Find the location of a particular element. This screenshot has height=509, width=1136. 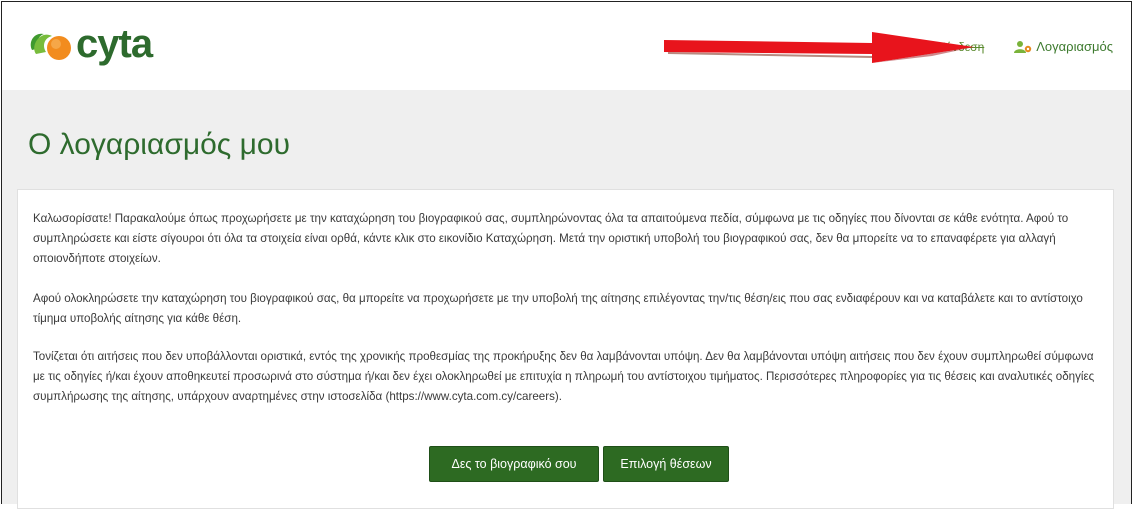

red-arrow-annotation is located at coordinates (819, 47).